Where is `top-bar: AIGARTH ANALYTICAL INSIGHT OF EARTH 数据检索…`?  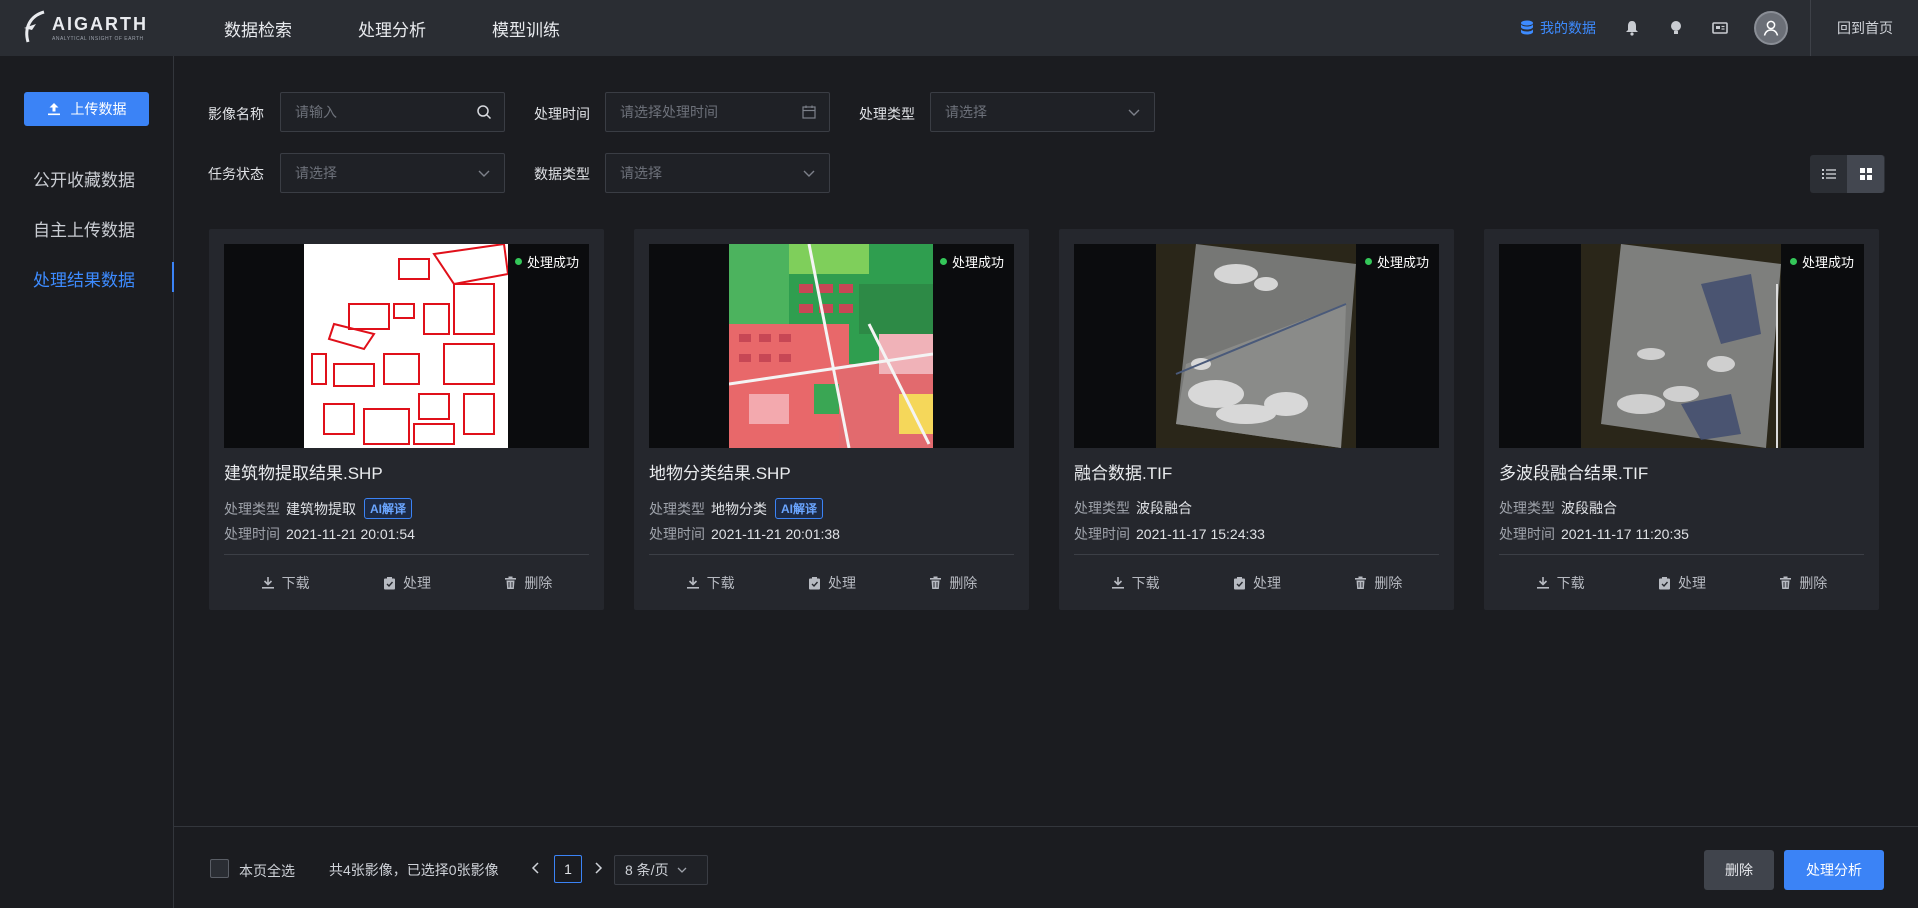 top-bar: AIGARTH ANALYTICAL INSIGHT OF EARTH 数据检索… is located at coordinates (959, 28).